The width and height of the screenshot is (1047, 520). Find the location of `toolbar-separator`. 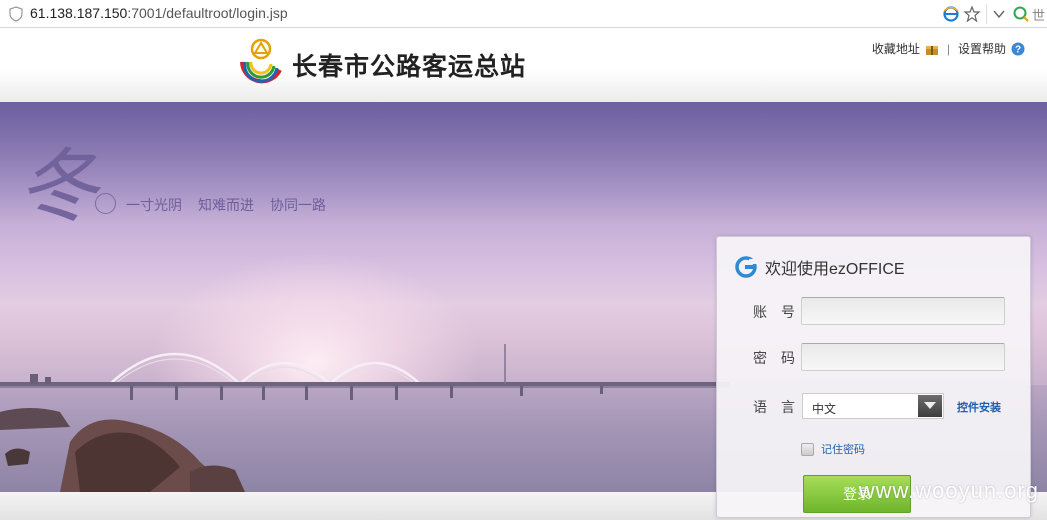

toolbar-separator is located at coordinates (986, 14).